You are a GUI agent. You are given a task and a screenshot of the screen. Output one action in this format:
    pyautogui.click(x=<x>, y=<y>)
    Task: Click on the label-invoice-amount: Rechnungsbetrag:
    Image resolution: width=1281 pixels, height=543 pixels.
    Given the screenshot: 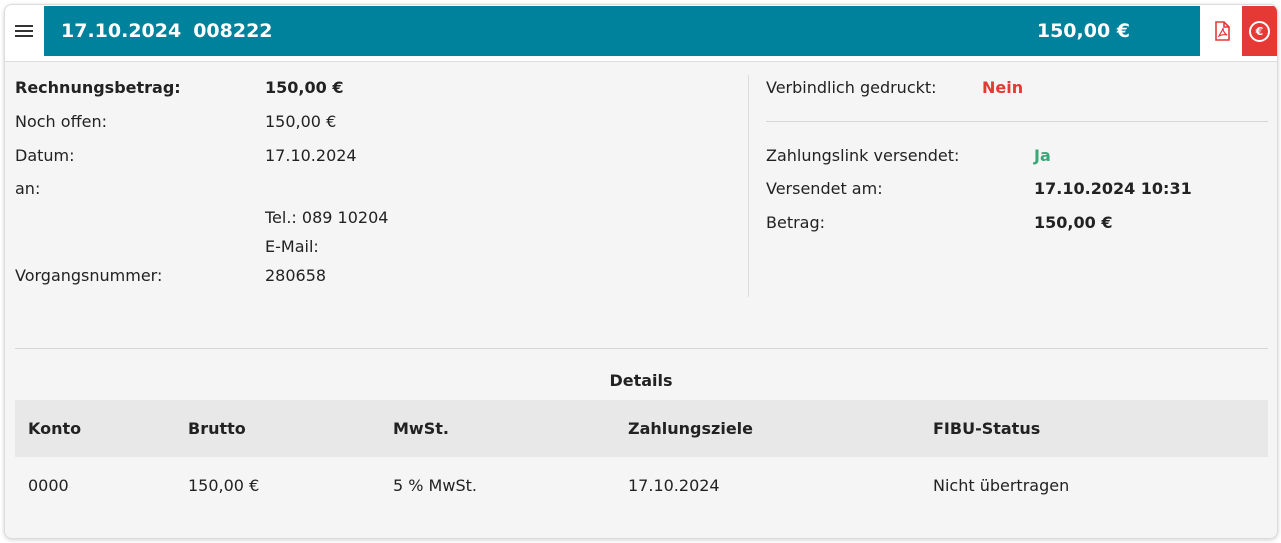 What is the action you would take?
    pyautogui.click(x=98, y=87)
    